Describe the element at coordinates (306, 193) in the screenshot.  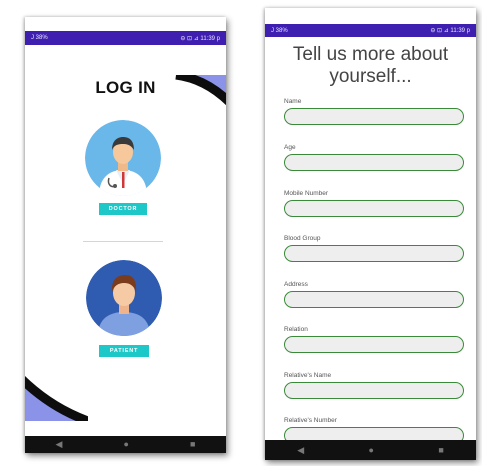
I see `mobile-number-label: Mobile Number` at that location.